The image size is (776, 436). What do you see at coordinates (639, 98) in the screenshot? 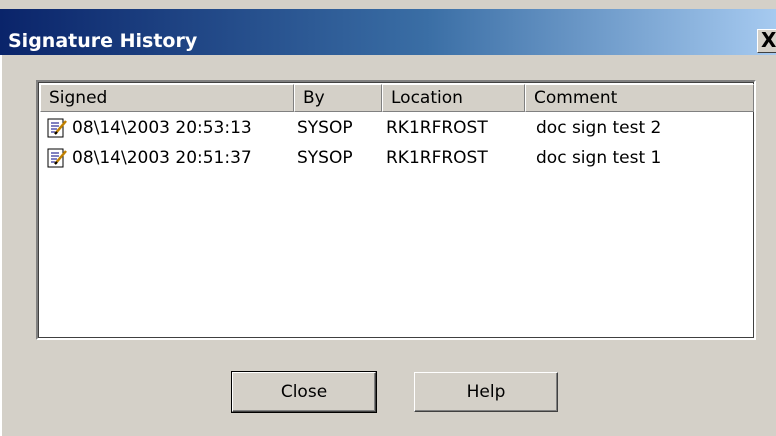
I see `column-header-comment: Comment` at bounding box center [639, 98].